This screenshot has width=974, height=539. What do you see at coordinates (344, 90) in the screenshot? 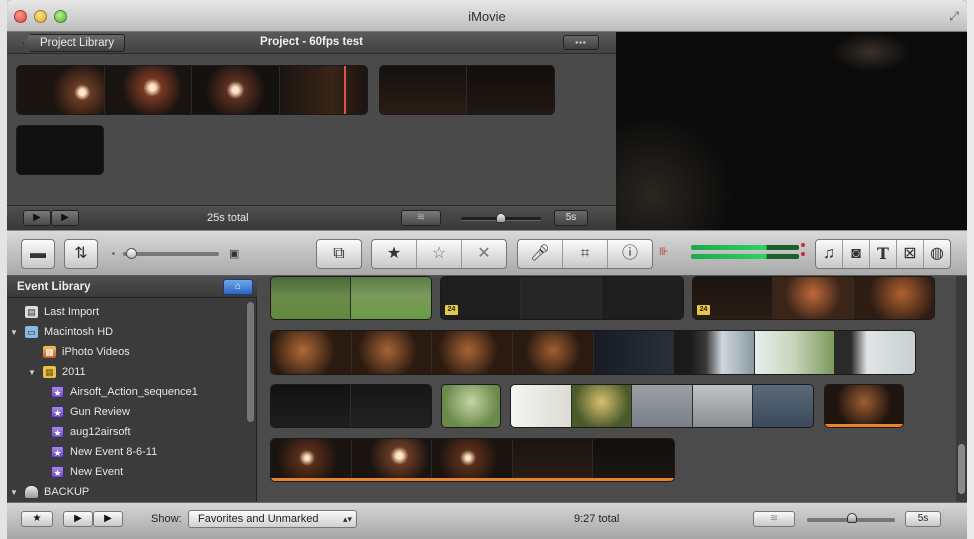
I see `playhead` at bounding box center [344, 90].